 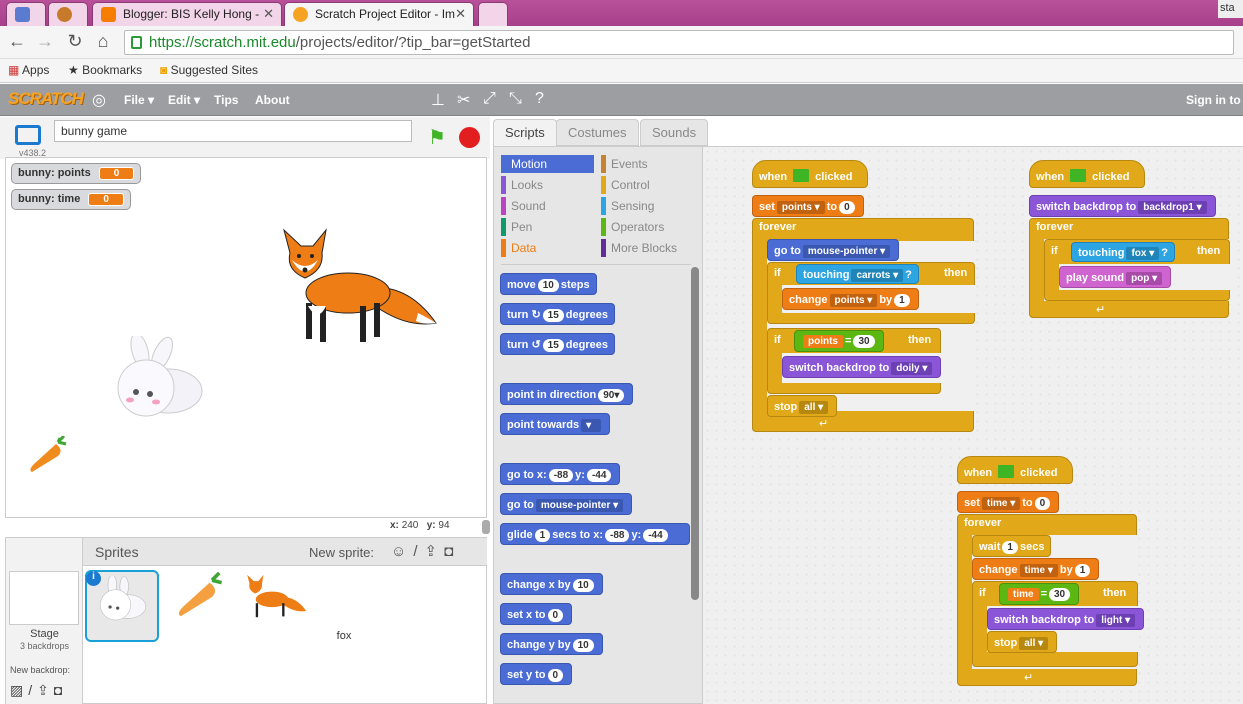 I want to click on pencil-icon: /, so click(x=32, y=690).